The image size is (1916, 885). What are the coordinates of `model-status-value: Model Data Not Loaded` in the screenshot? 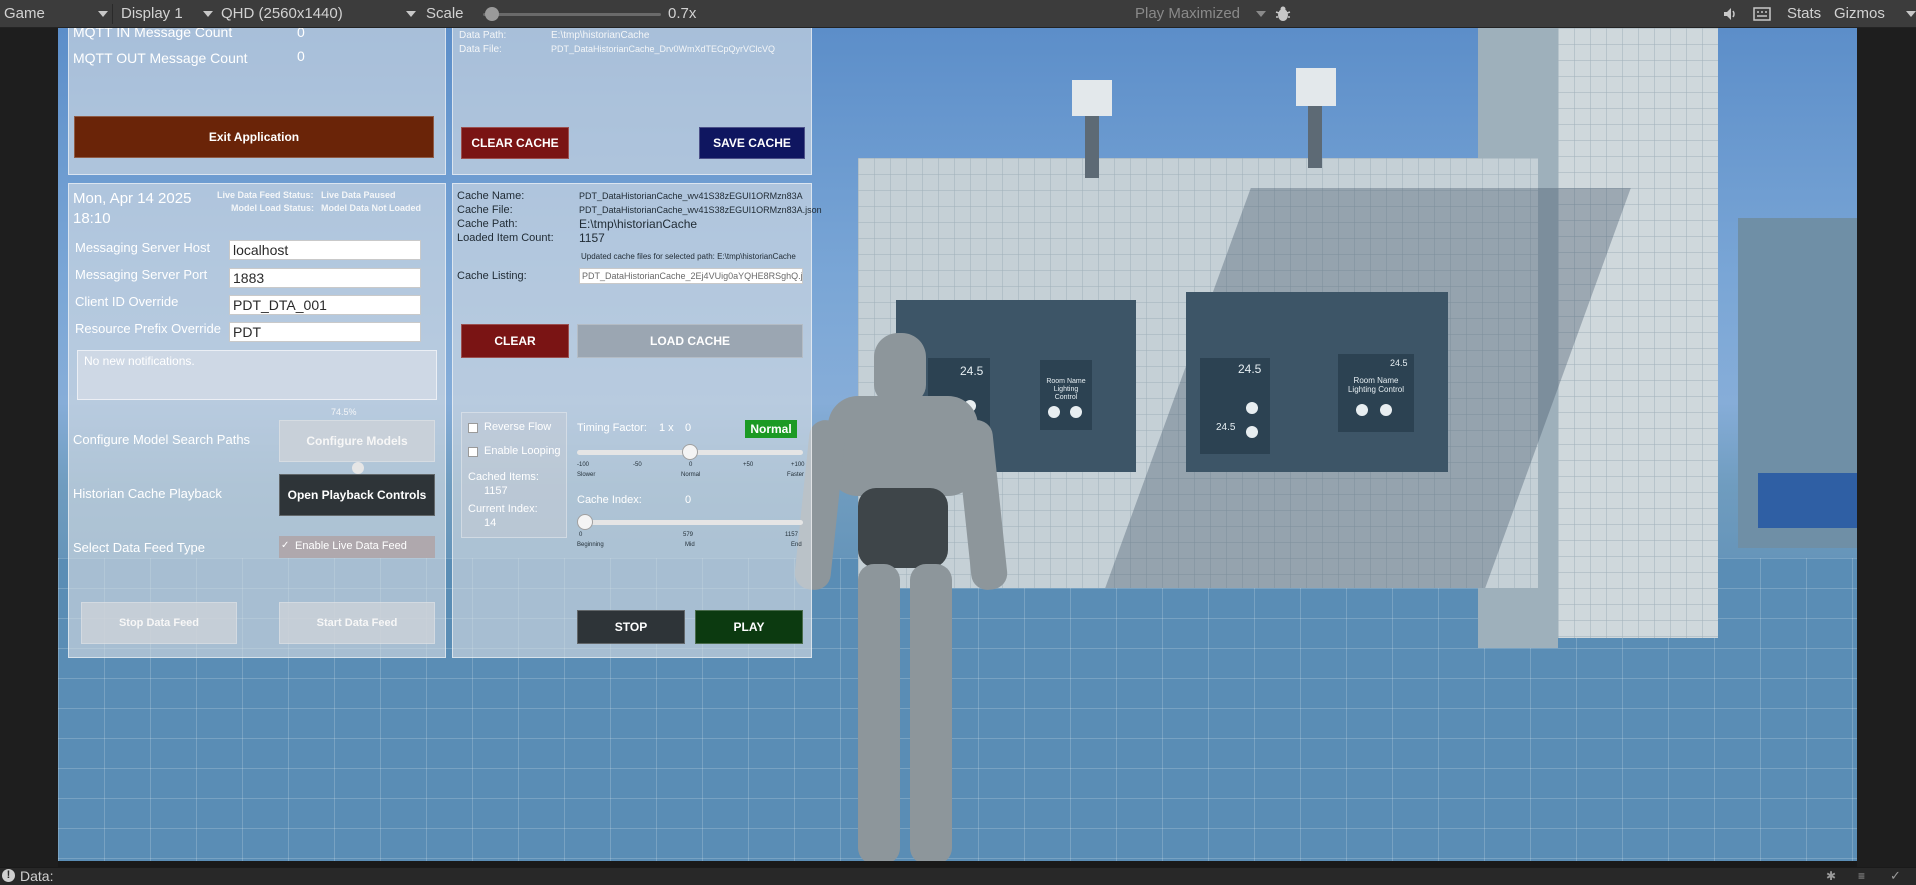 It's located at (371, 208).